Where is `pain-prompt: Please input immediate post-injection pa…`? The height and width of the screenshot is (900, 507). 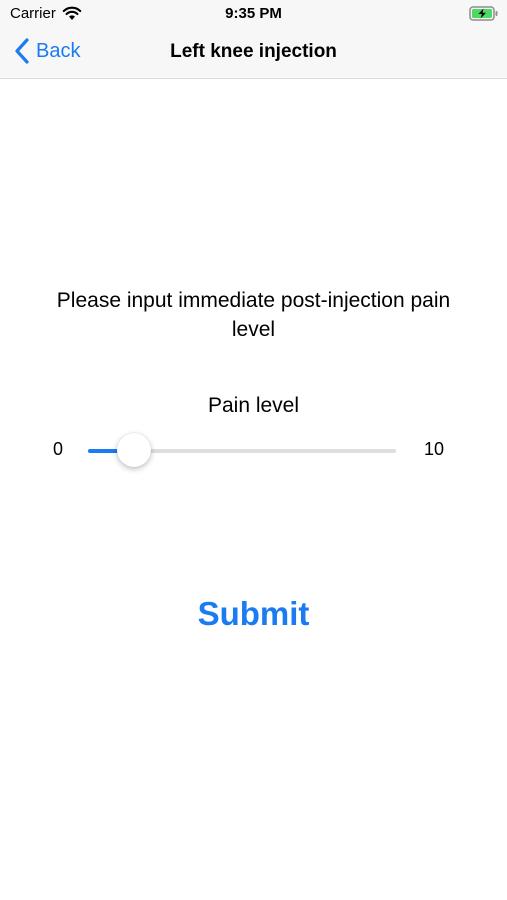
pain-prompt: Please input immediate post-injection pa… is located at coordinates (253, 315).